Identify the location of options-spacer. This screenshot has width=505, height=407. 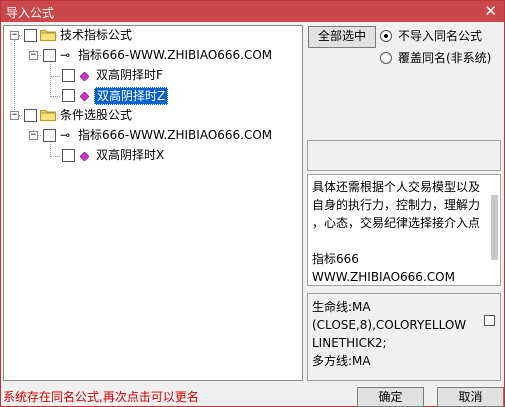
(404, 104).